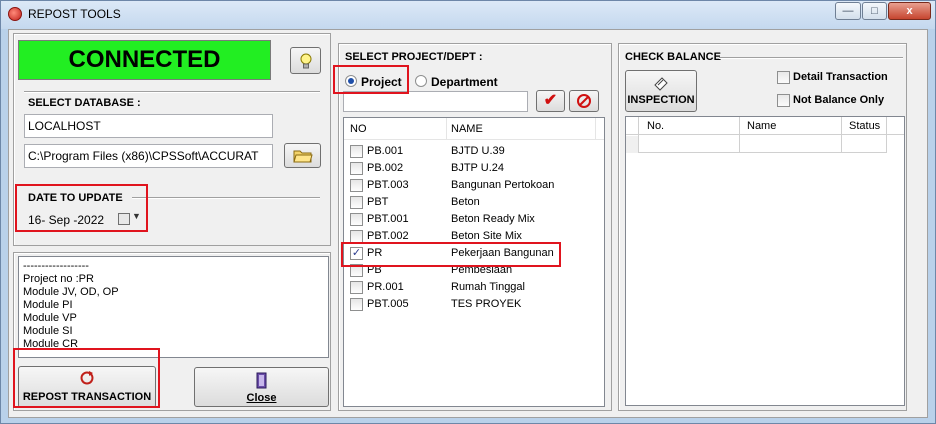  I want to click on detail-transaction-label: Detail Transaction, so click(840, 77).